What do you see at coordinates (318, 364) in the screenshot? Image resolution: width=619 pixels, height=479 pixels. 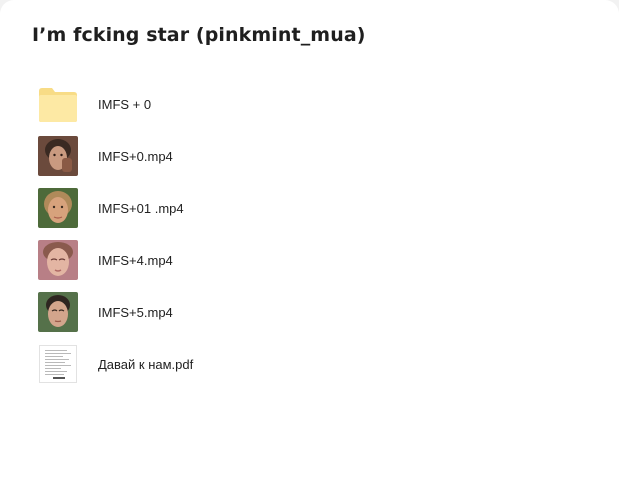 I see `list-item-pdf: Давай к нам.pdf` at bounding box center [318, 364].